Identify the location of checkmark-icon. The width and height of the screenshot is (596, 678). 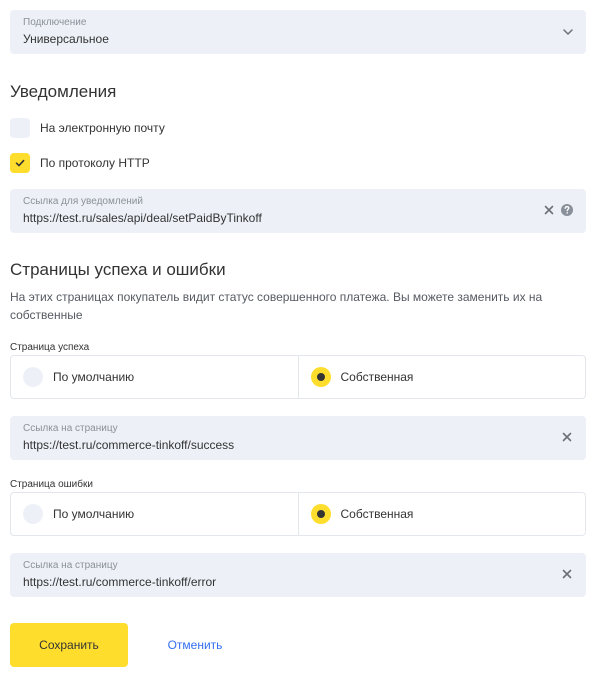
(20, 163).